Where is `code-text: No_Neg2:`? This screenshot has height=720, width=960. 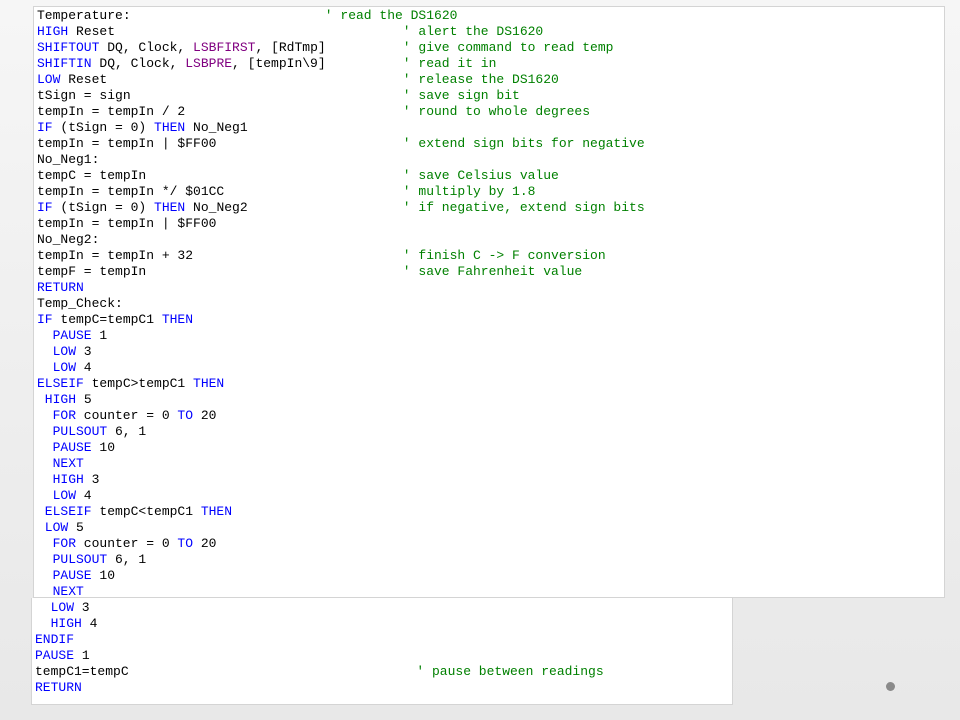
code-text: No_Neg2: is located at coordinates (68, 239).